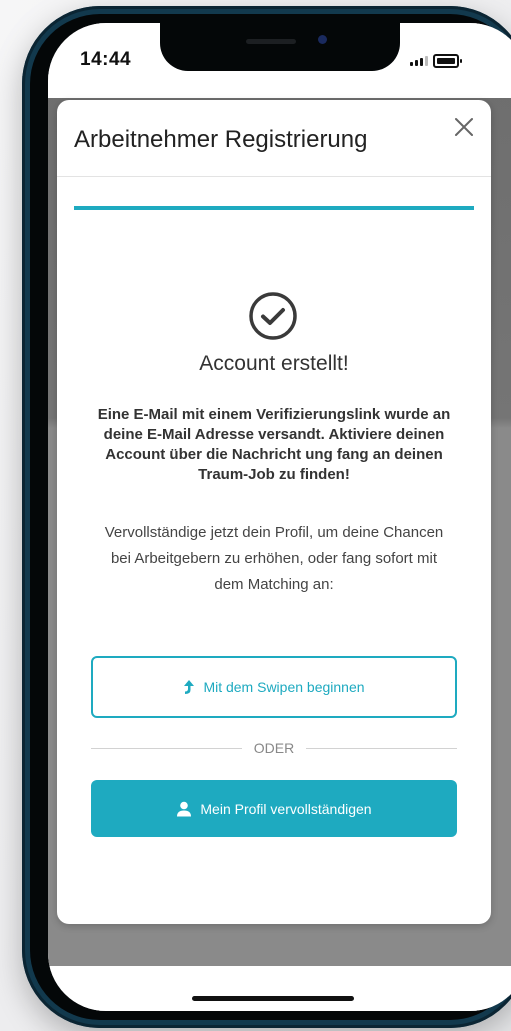  Describe the element at coordinates (106, 59) in the screenshot. I see `status-time: 14:44` at that location.